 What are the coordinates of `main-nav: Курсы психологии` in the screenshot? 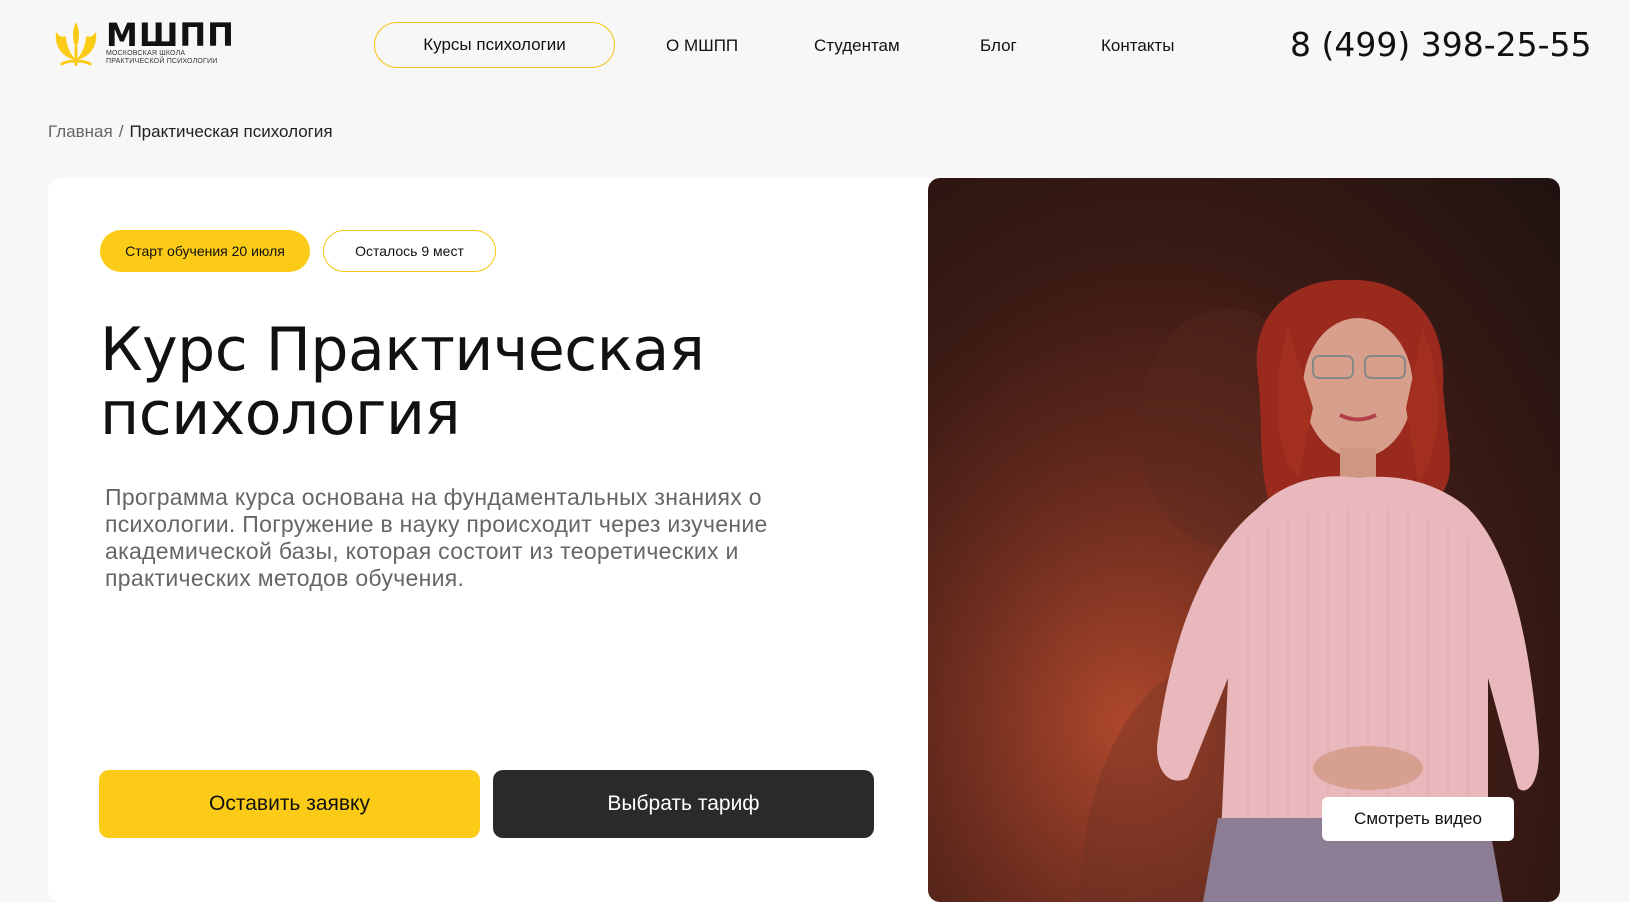 It's located at (494, 45).